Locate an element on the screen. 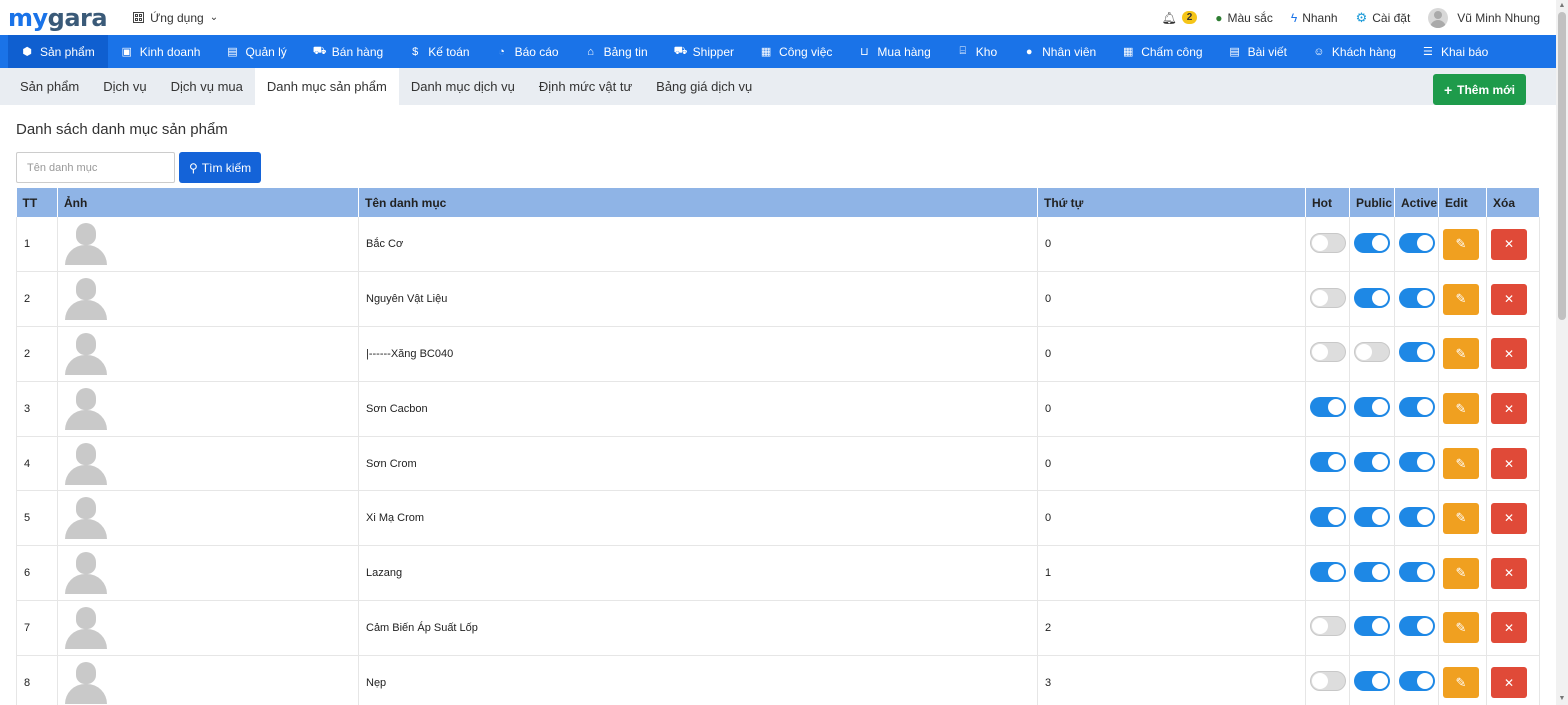 The width and height of the screenshot is (1568, 705). row-delete-cell: ✕ is located at coordinates (1513, 409).